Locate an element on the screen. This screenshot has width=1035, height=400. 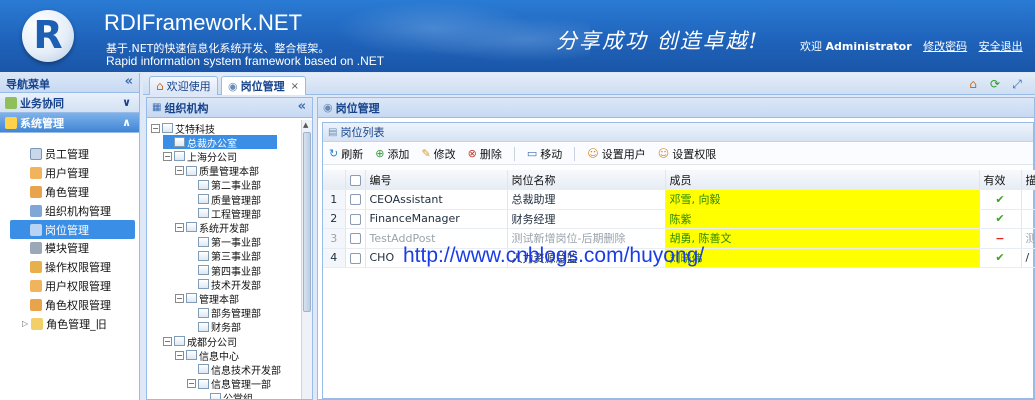
cell-code: CEOAssistant is located at coordinates (436, 199).